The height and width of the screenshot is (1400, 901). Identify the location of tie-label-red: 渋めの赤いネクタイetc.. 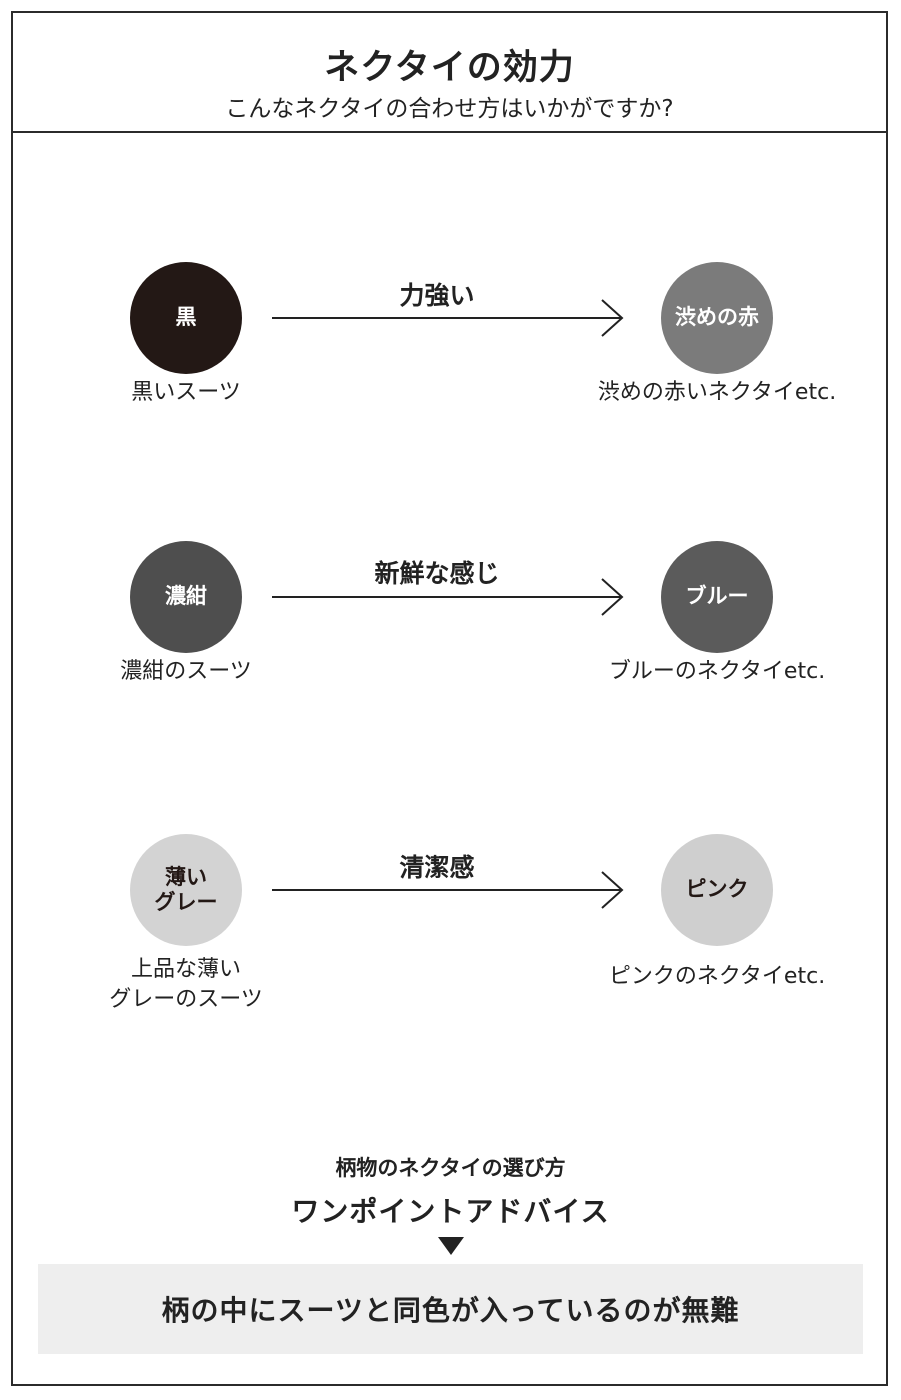
(717, 392).